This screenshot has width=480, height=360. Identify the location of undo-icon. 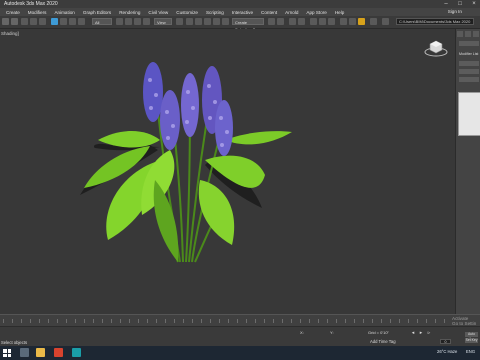
(5, 21).